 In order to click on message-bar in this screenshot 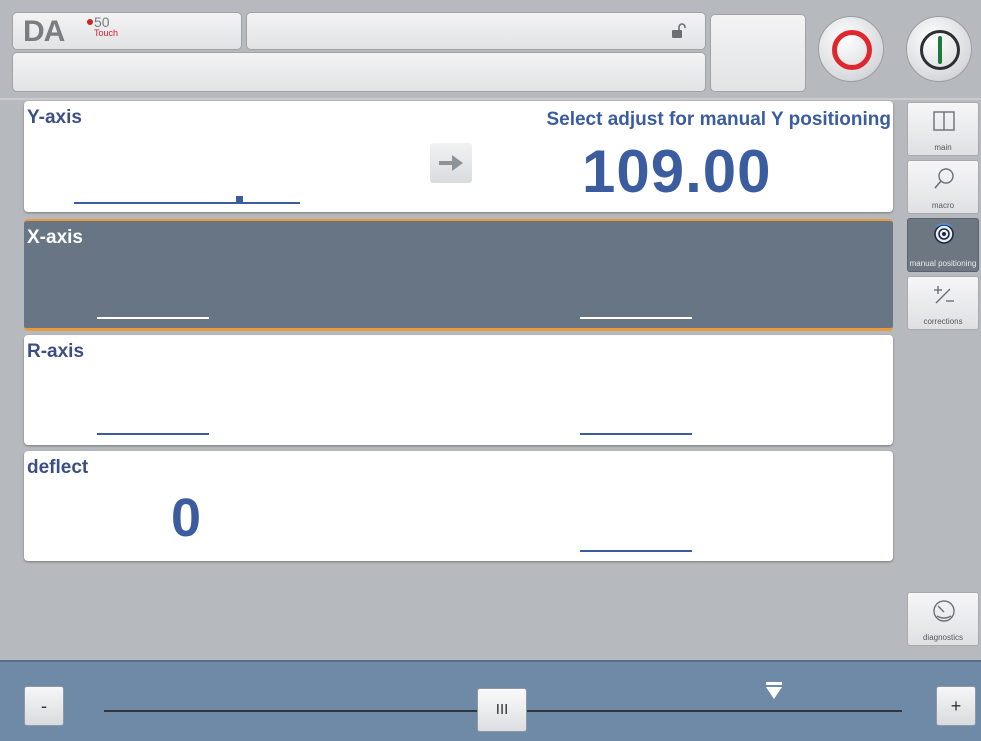, I will do `click(359, 72)`.